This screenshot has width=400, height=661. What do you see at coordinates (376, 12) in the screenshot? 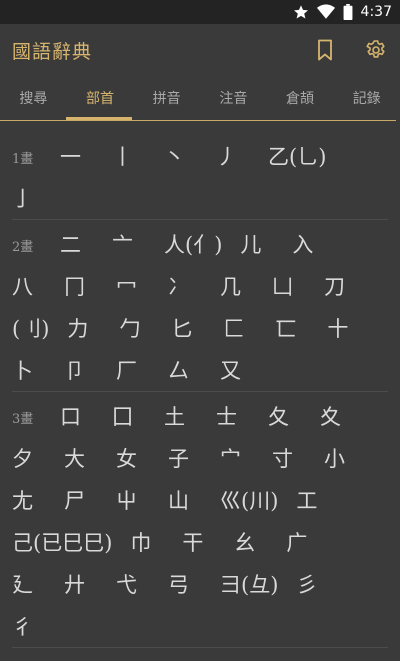
I see `status-time: 4:37` at bounding box center [376, 12].